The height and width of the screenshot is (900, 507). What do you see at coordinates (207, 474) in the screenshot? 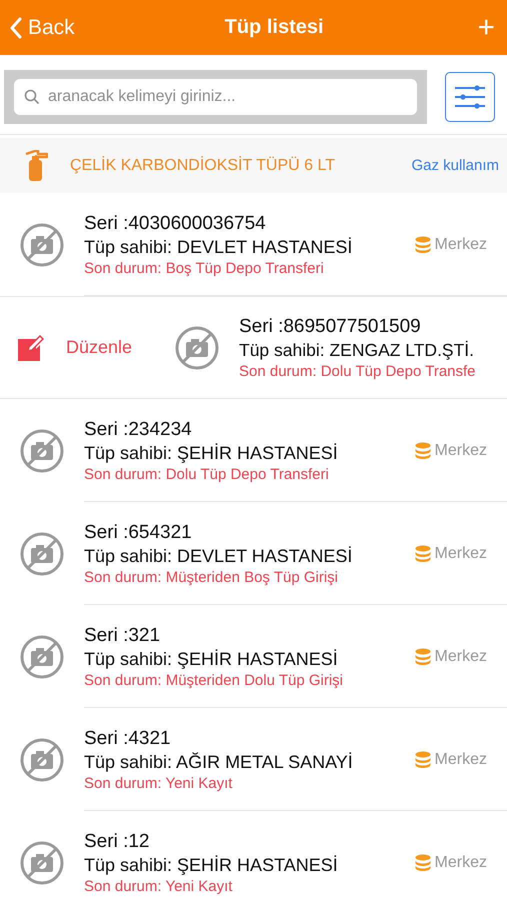
I see `last-status: Son durum: Dolu Tüp Depo Transferi` at bounding box center [207, 474].